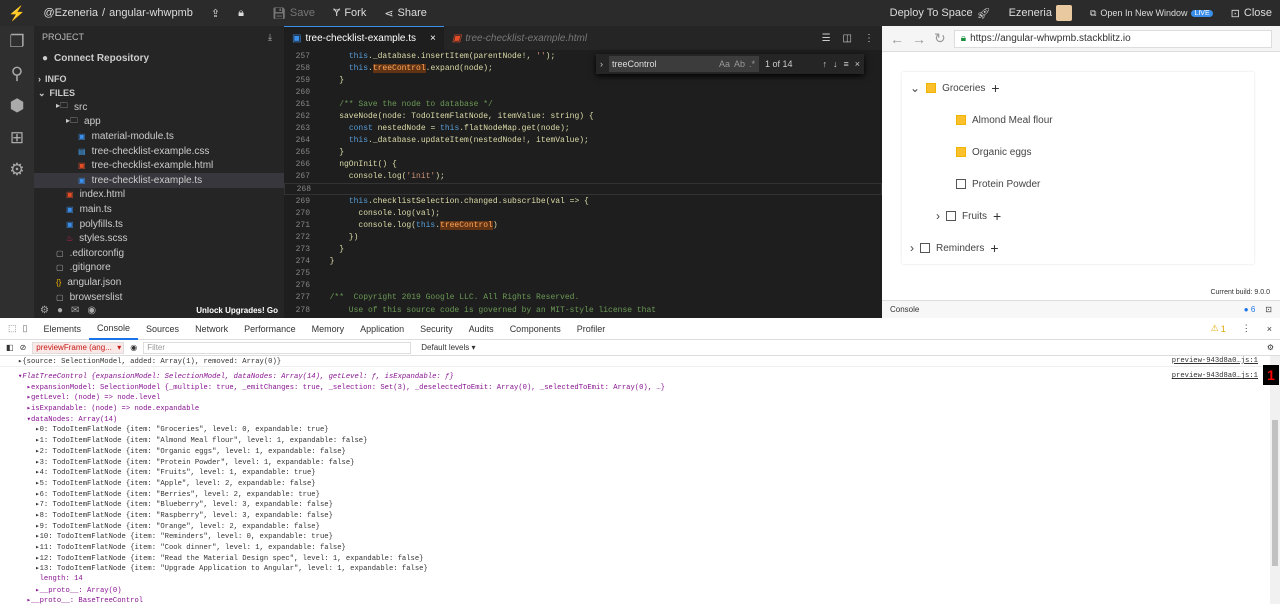 The width and height of the screenshot is (1280, 604). Describe the element at coordinates (17, 106) in the screenshot. I see `deploy-icon: ⬢` at that location.